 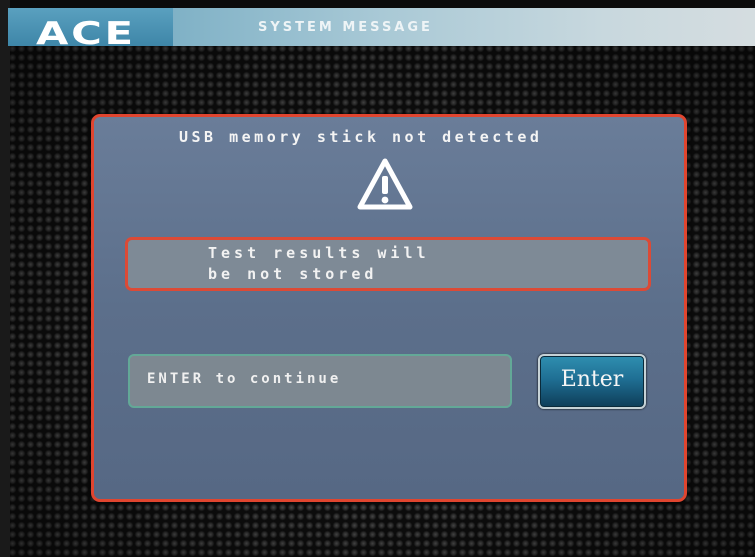 What do you see at coordinates (385, 184) in the screenshot?
I see `warning-triangle-icon` at bounding box center [385, 184].